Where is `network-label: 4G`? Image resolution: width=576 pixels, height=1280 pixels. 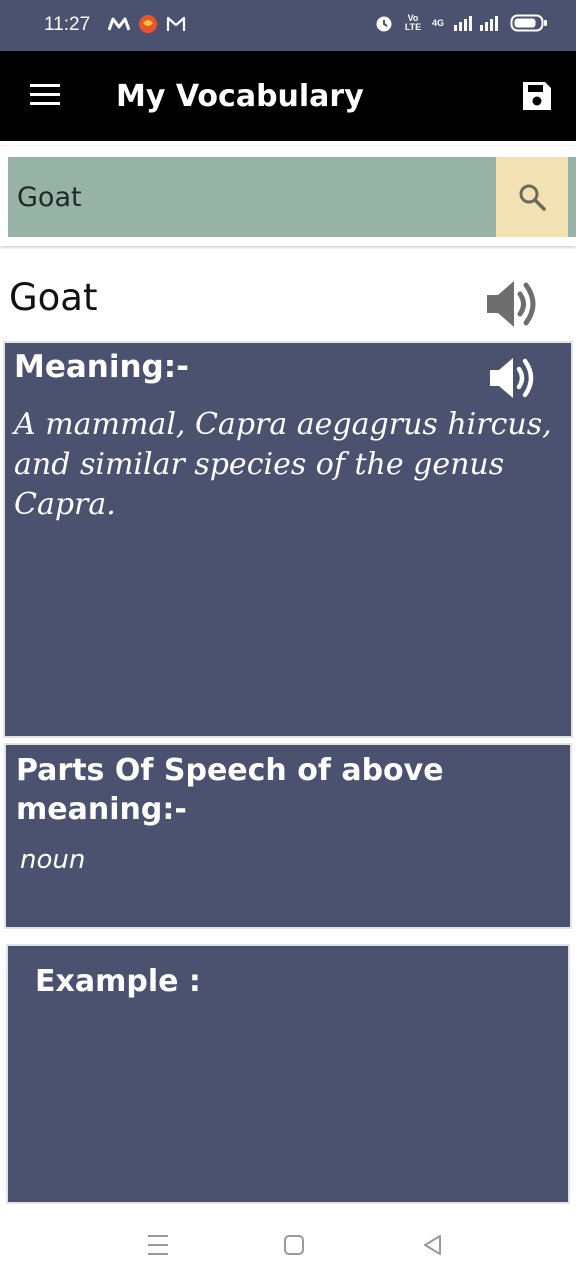
network-label: 4G is located at coordinates (437, 22).